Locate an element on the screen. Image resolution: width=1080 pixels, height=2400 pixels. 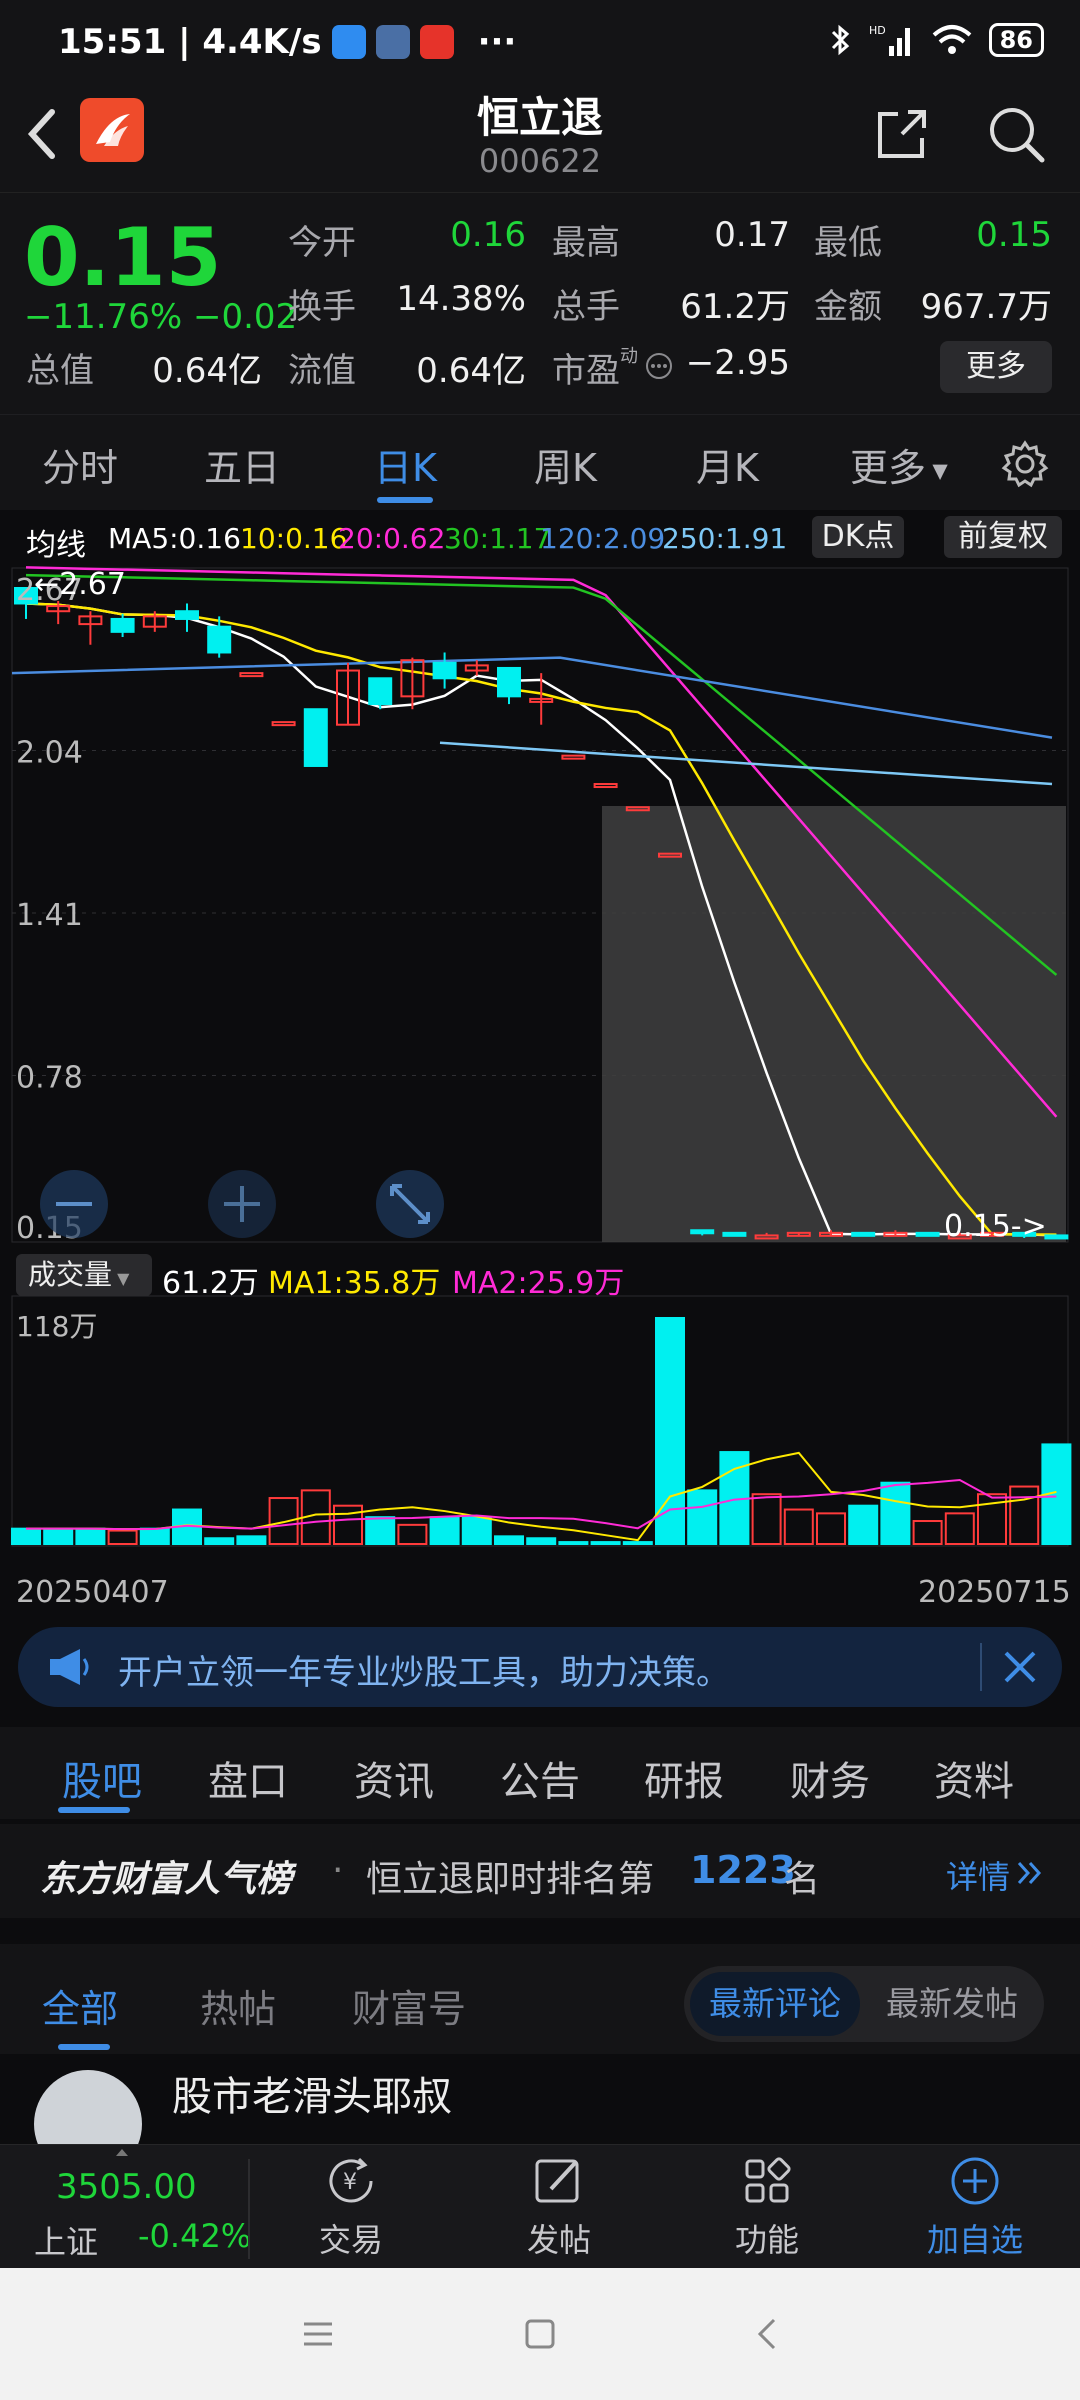
rank-suffix: 名 is located at coordinates (802, 1879).